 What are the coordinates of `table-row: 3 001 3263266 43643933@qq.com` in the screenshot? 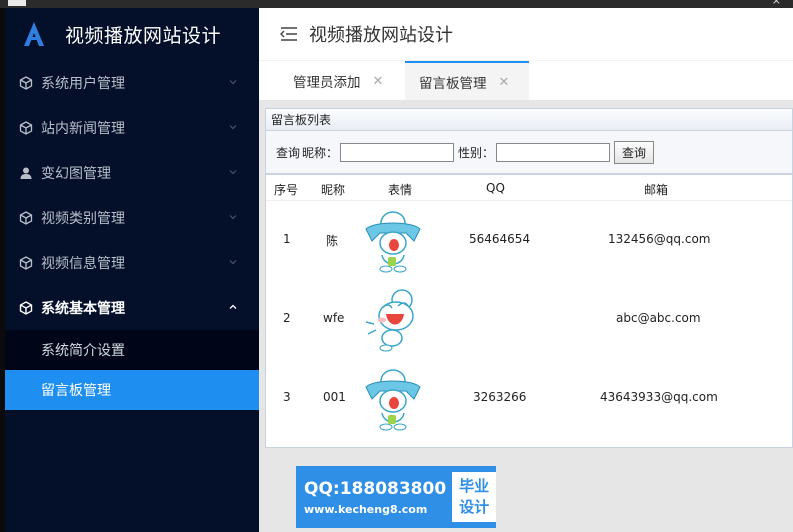 It's located at (529, 398).